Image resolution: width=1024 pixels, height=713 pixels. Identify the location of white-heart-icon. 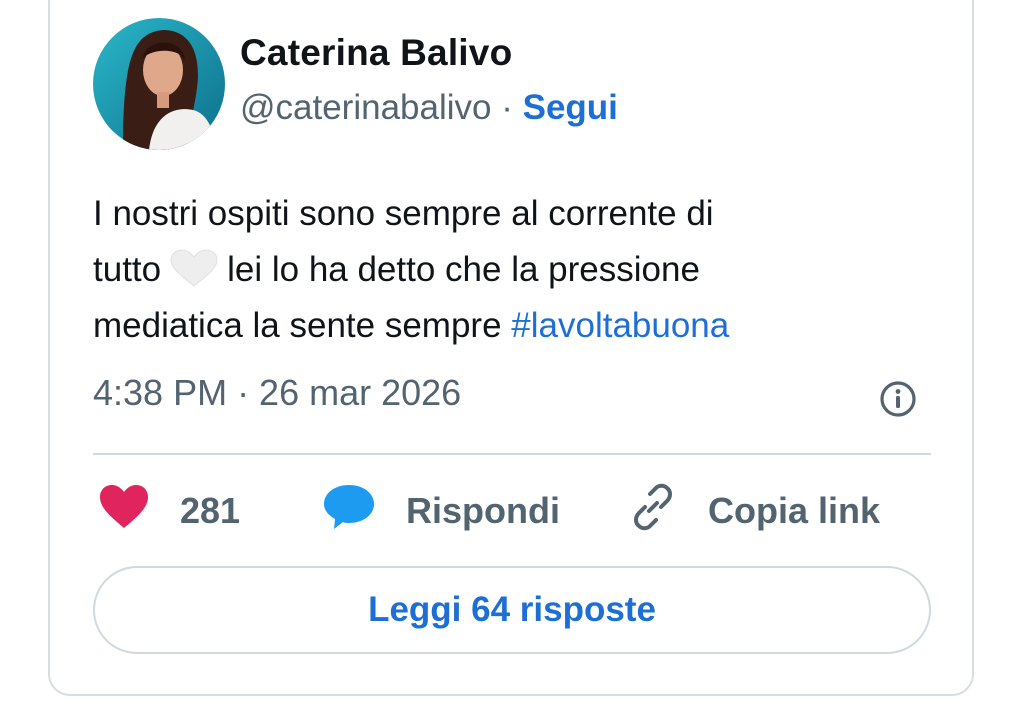
(194, 267).